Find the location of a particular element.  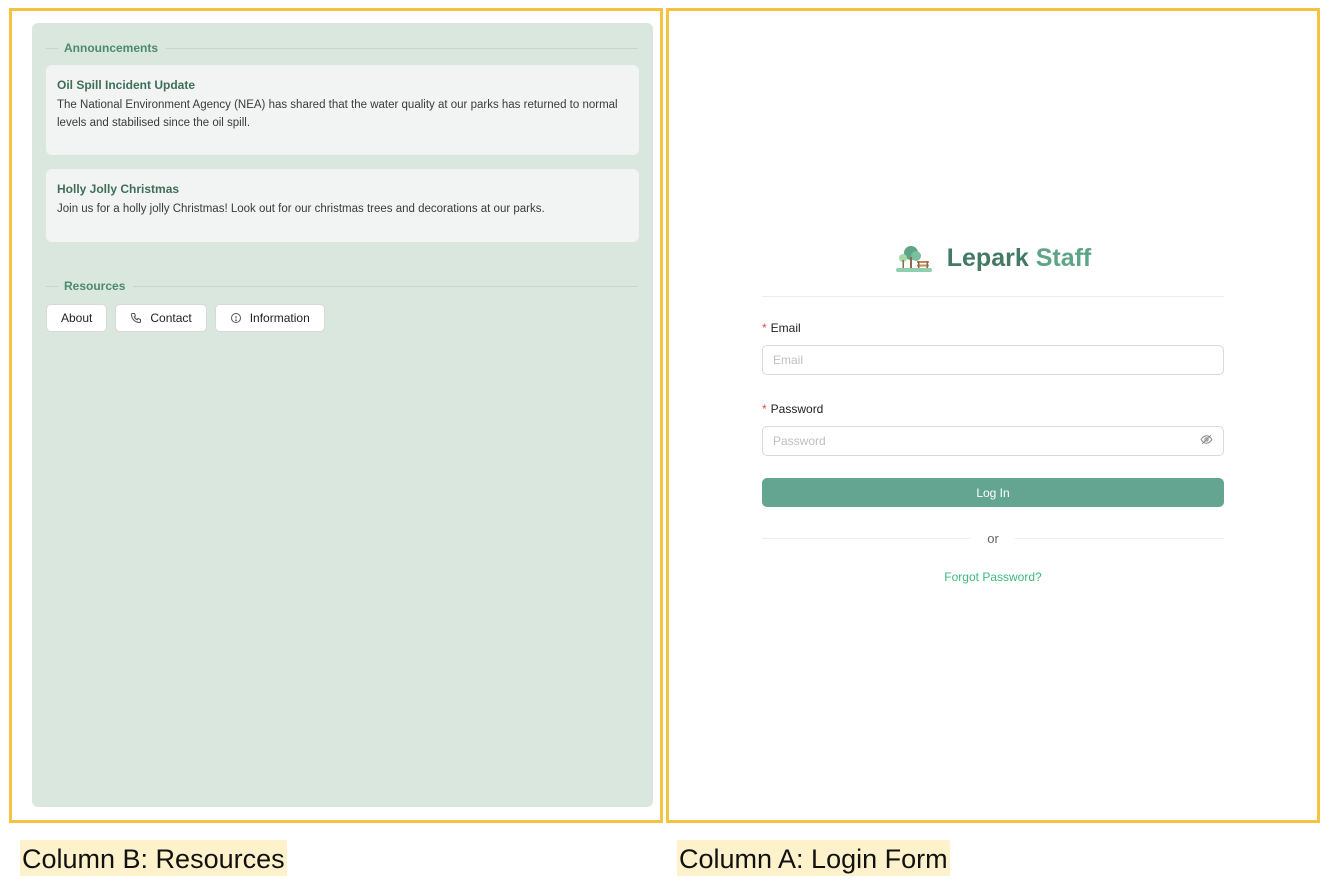

or-divider: or is located at coordinates (993, 538).